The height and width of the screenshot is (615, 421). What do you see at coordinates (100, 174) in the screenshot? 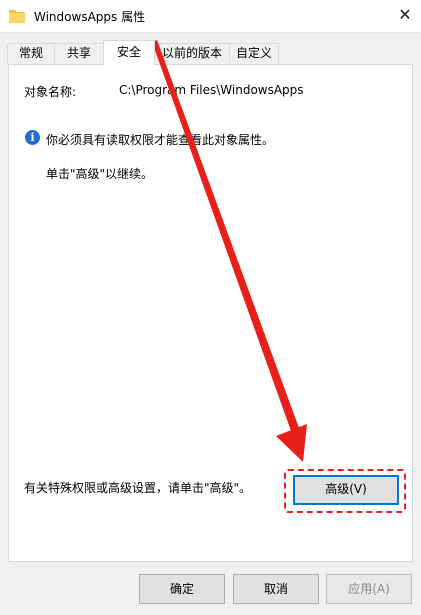
I see `continue-message: 单击"高级"以继续。` at bounding box center [100, 174].